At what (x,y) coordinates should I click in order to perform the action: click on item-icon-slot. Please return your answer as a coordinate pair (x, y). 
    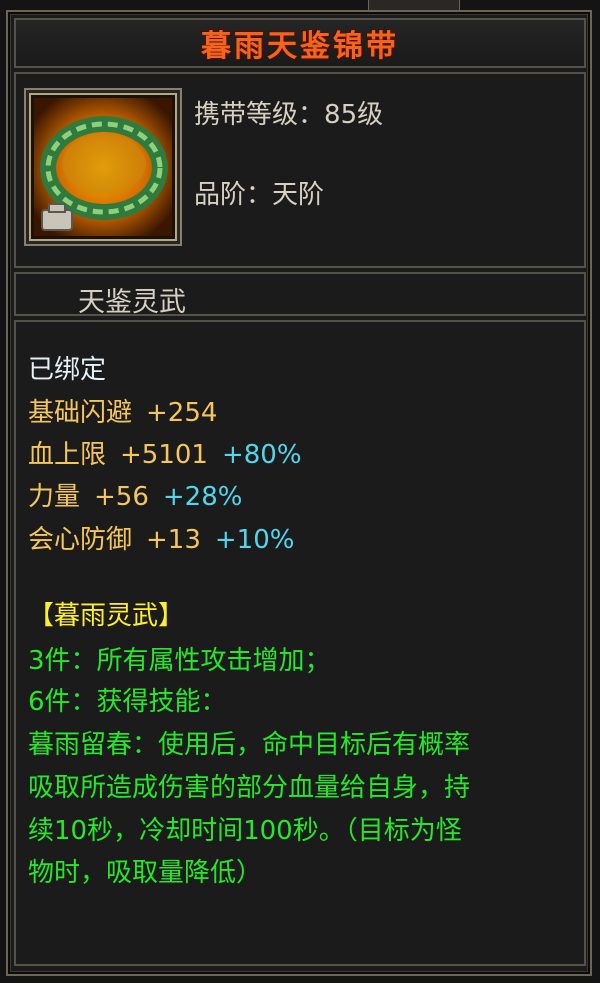
    Looking at the image, I should click on (103, 167).